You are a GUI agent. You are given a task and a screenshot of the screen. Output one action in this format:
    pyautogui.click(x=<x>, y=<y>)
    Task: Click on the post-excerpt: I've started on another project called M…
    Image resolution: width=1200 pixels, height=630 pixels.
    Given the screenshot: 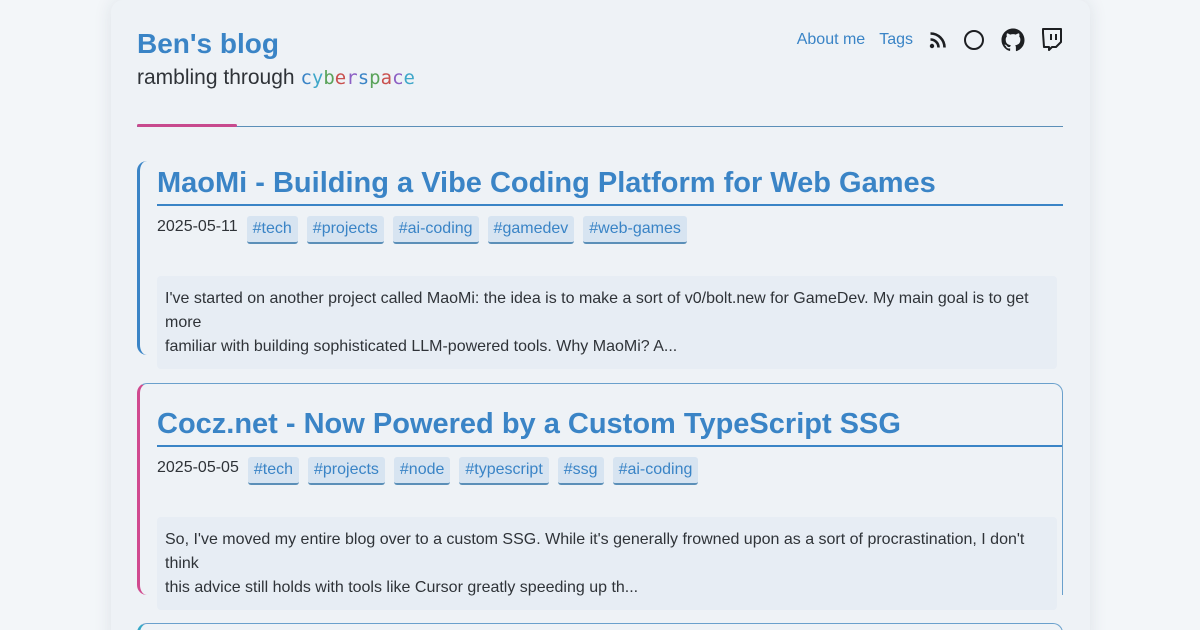 What is the action you would take?
    pyautogui.click(x=607, y=322)
    